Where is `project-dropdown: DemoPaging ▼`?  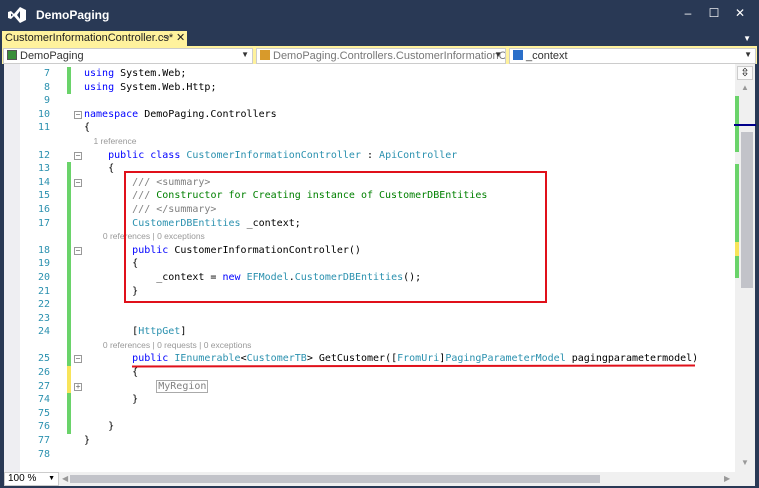
project-dropdown: DemoPaging ▼ is located at coordinates (128, 56).